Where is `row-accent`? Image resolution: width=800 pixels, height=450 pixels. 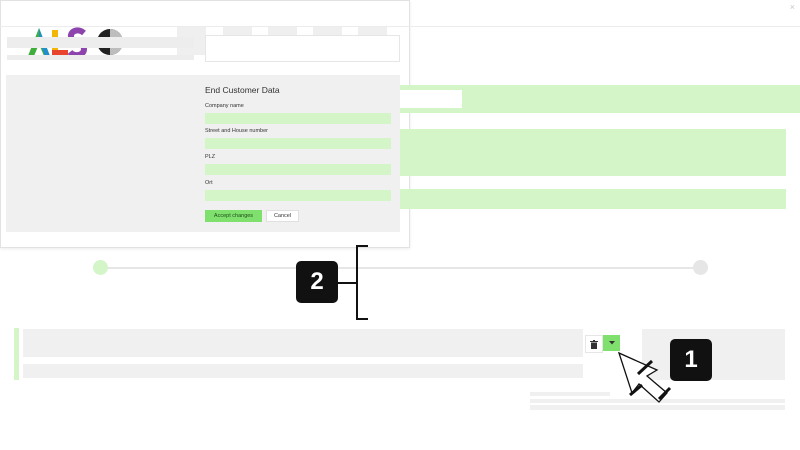 row-accent is located at coordinates (16, 354).